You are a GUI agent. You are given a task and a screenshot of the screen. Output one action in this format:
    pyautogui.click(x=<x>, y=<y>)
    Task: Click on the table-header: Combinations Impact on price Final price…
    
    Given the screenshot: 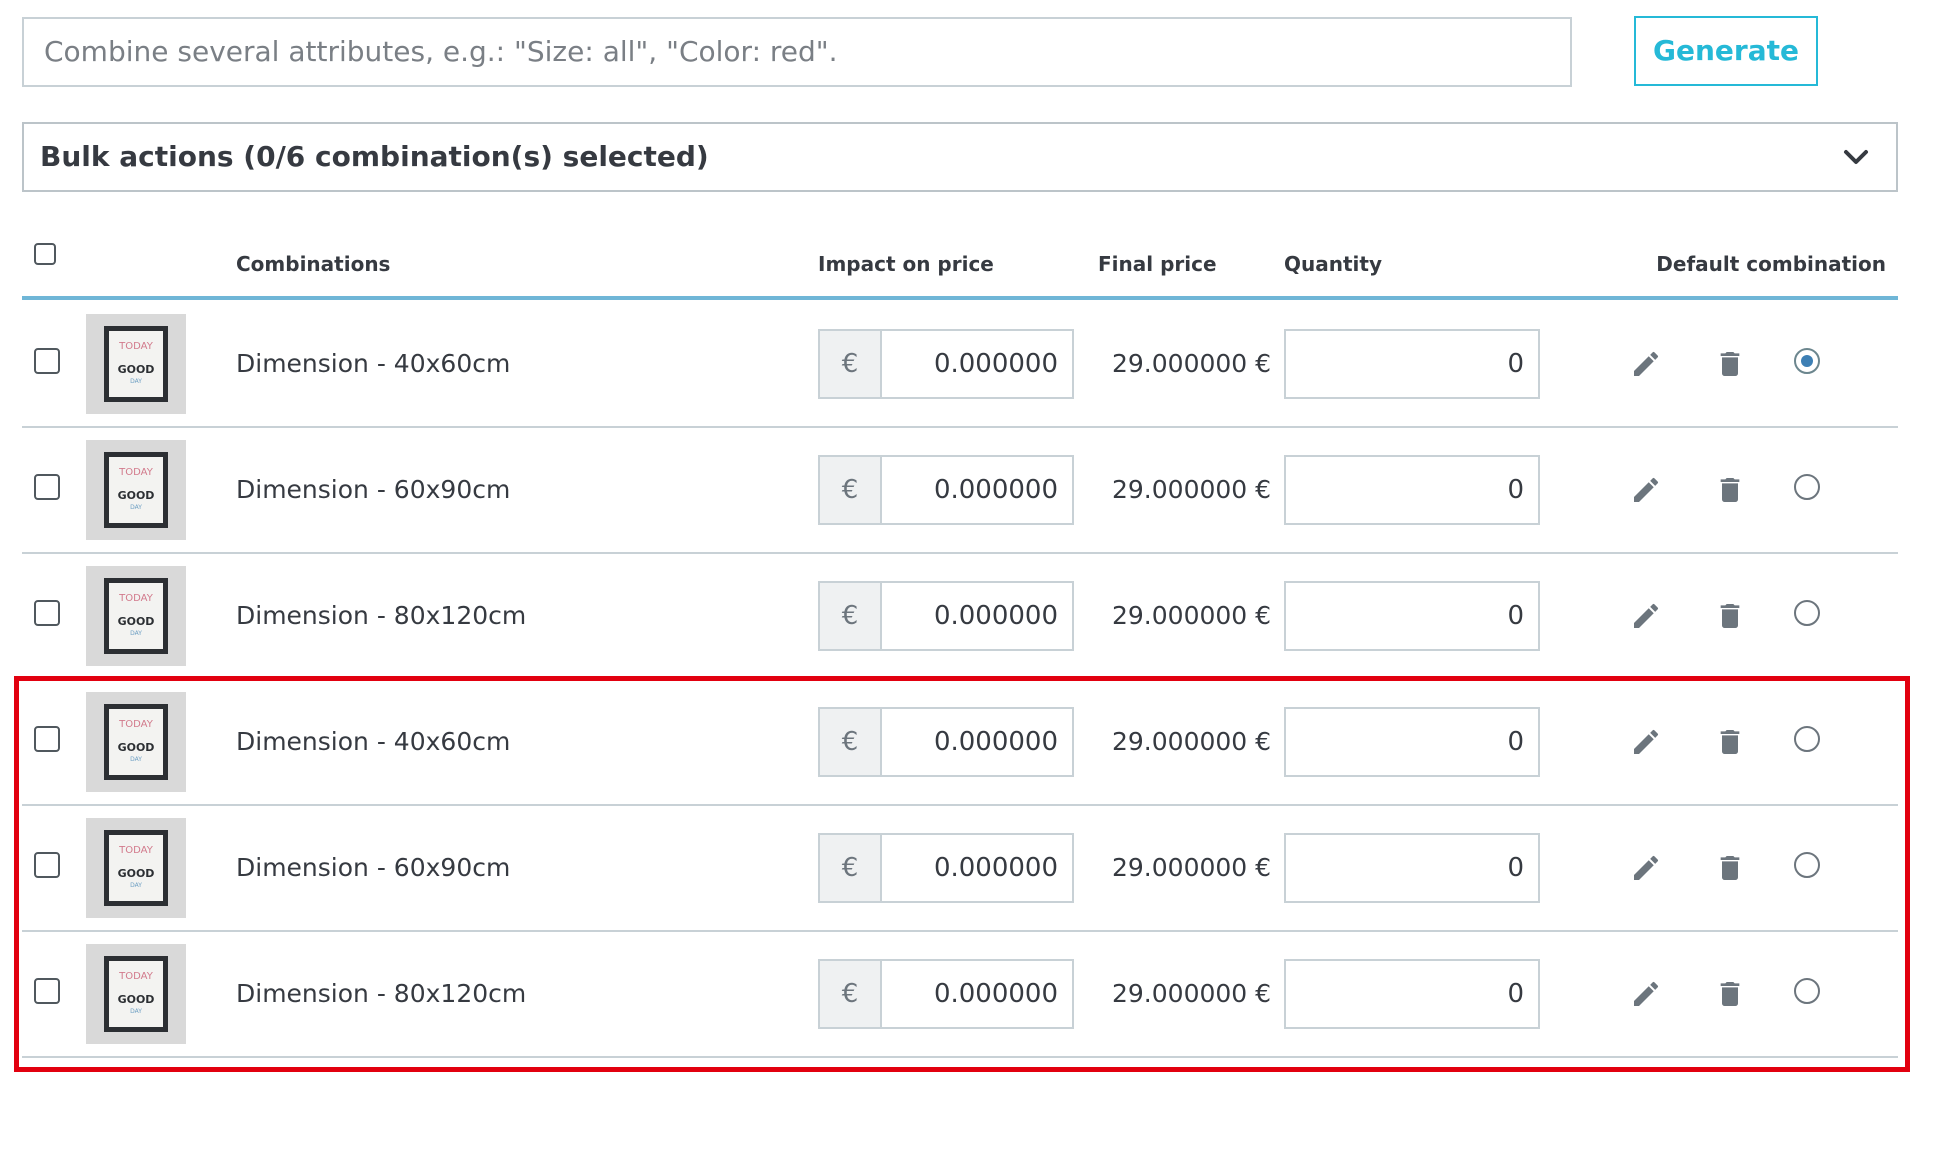 What is the action you would take?
    pyautogui.click(x=960, y=270)
    